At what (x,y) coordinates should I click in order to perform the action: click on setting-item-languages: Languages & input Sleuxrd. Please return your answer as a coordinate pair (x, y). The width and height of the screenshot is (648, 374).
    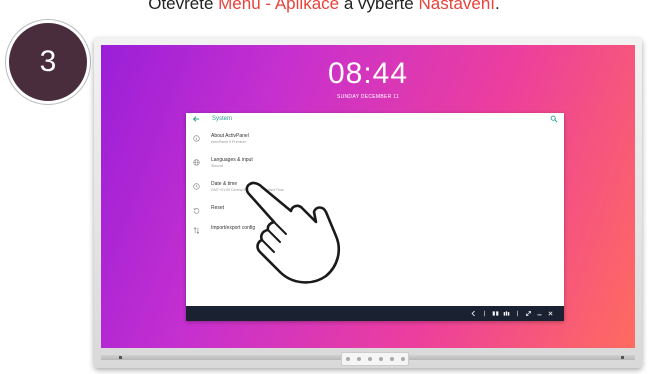
    Looking at the image, I should click on (375, 165).